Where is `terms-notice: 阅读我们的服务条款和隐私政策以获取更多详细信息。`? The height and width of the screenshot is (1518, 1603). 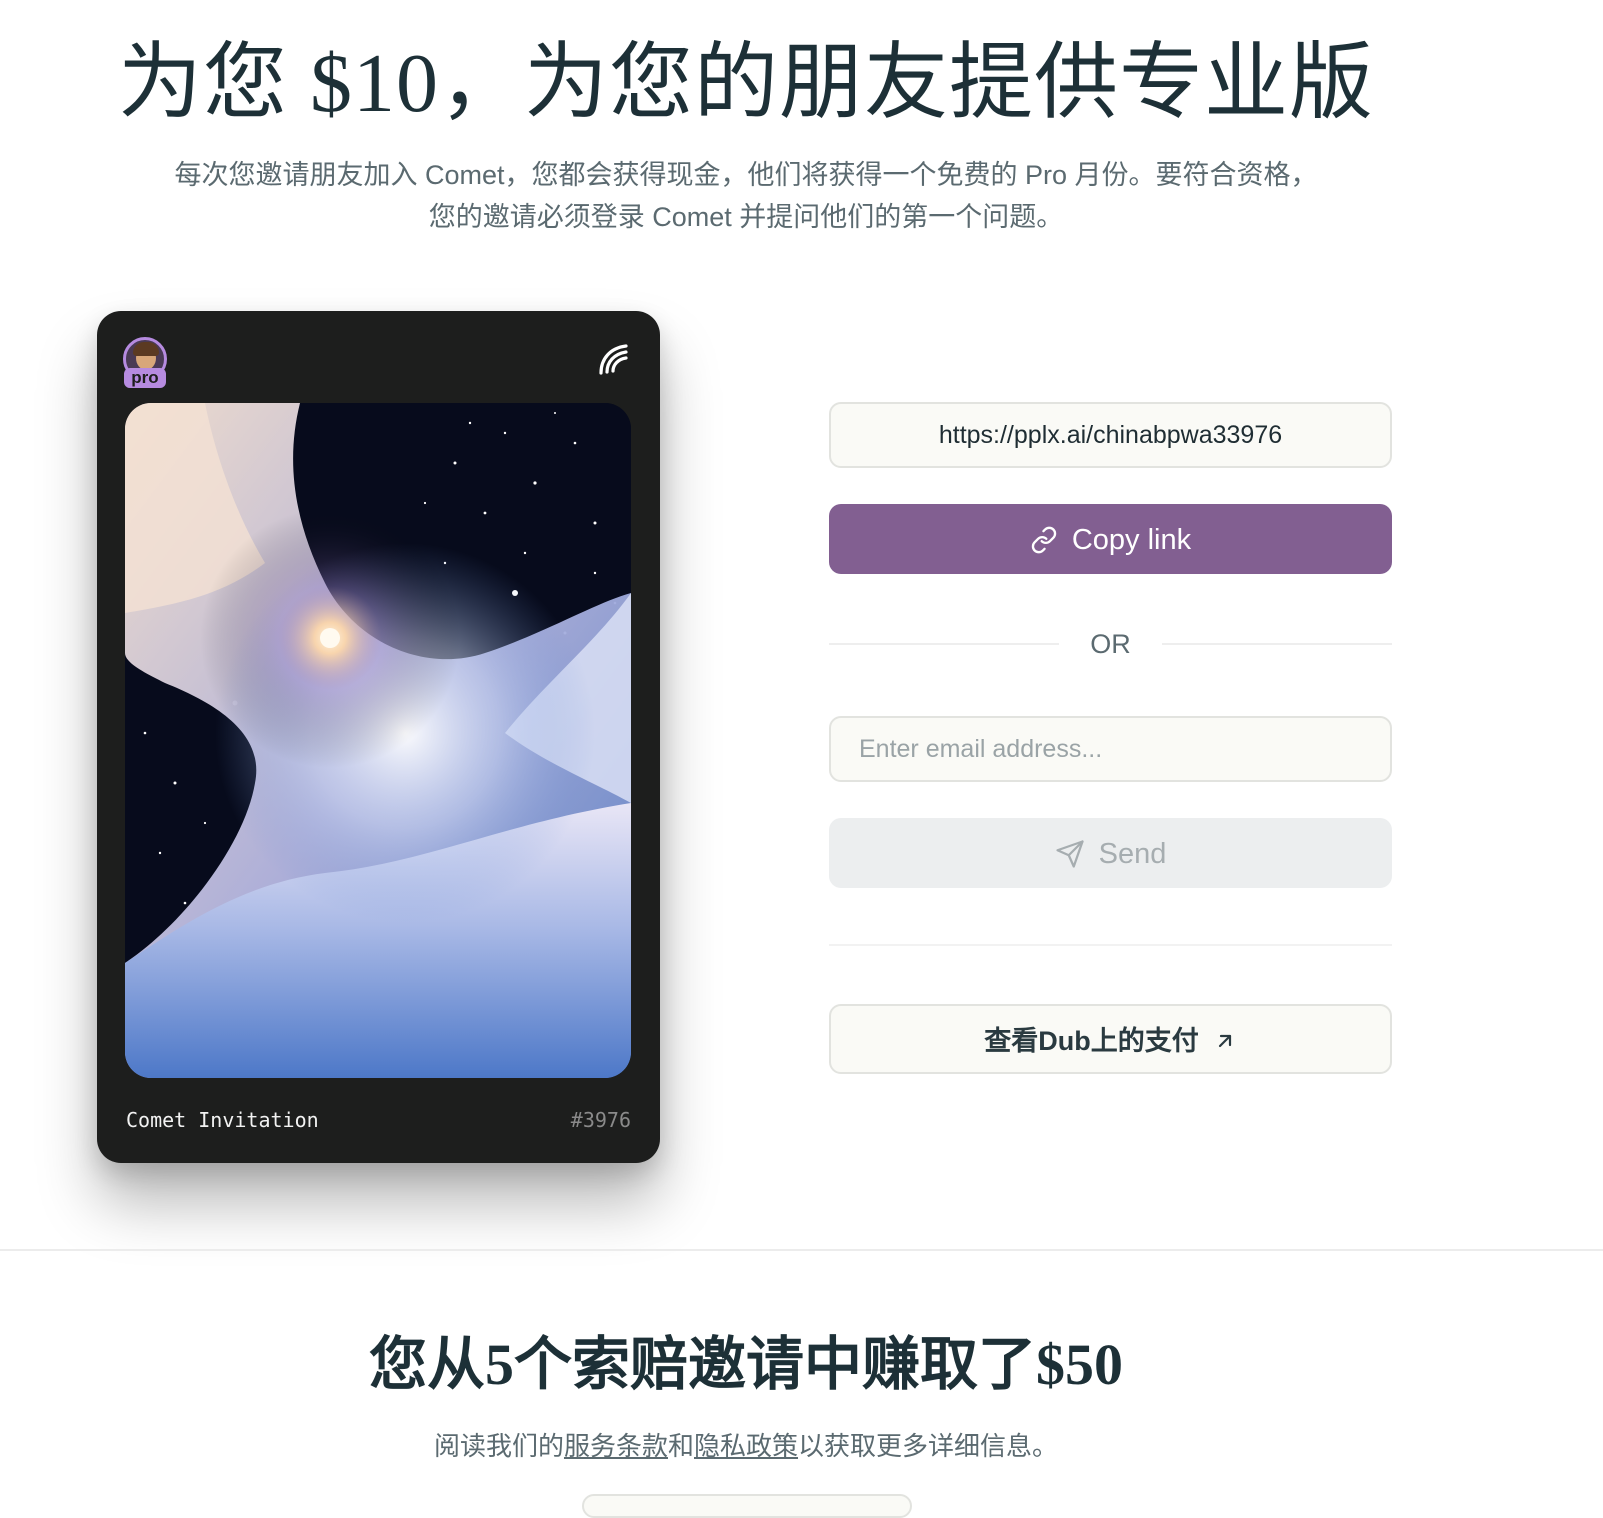 terms-notice: 阅读我们的服务条款和隐私政策以获取更多详细信息。 is located at coordinates (746, 1446).